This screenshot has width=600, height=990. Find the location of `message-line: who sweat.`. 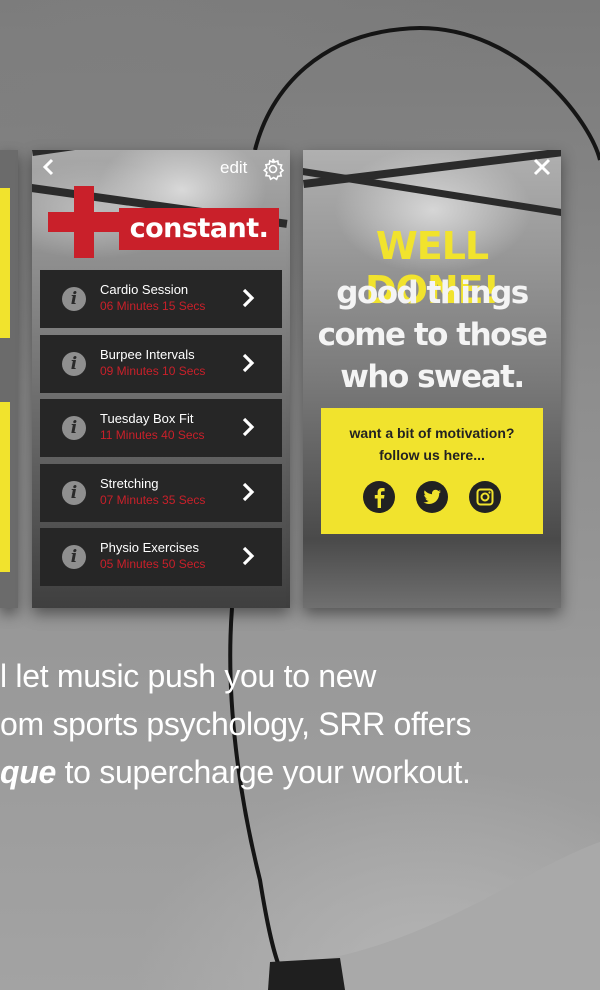

message-line: who sweat. is located at coordinates (432, 377).